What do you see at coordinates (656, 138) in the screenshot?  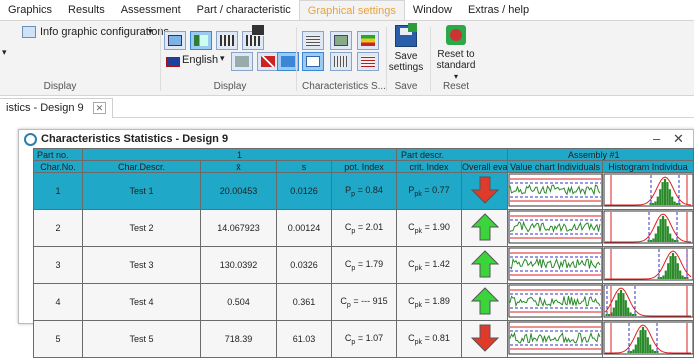 I see `minimize-icon: –` at bounding box center [656, 138].